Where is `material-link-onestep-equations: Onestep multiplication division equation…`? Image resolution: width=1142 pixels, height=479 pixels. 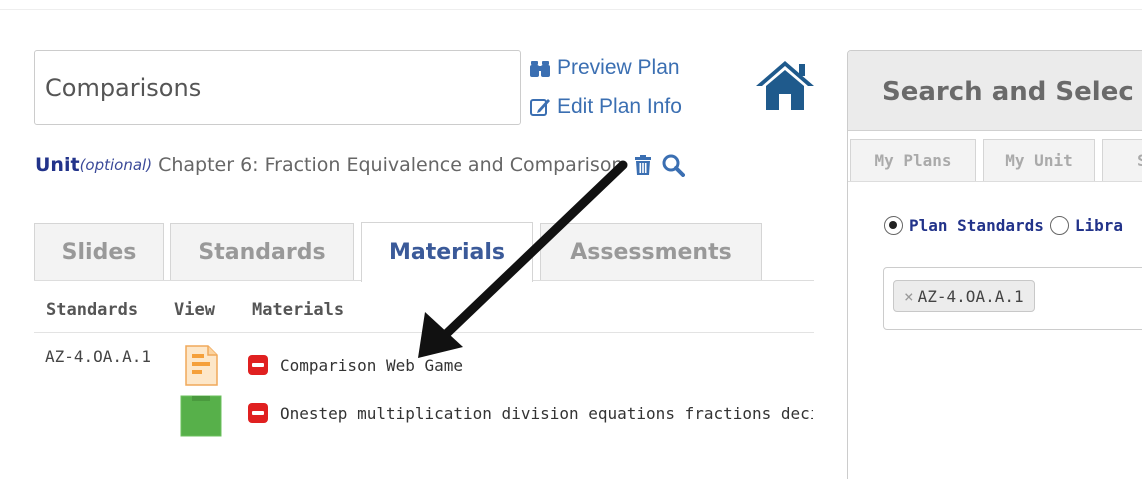 material-link-onestep-equations: Onestep multiplication division equation… is located at coordinates (546, 413).